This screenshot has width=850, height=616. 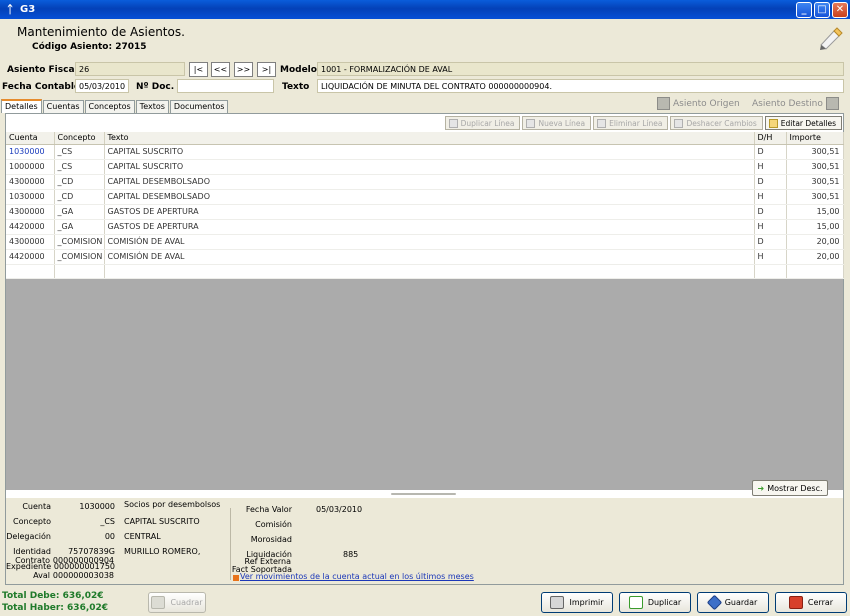 What do you see at coordinates (815, 138) in the screenshot?
I see `column-header-importe: Importe` at bounding box center [815, 138].